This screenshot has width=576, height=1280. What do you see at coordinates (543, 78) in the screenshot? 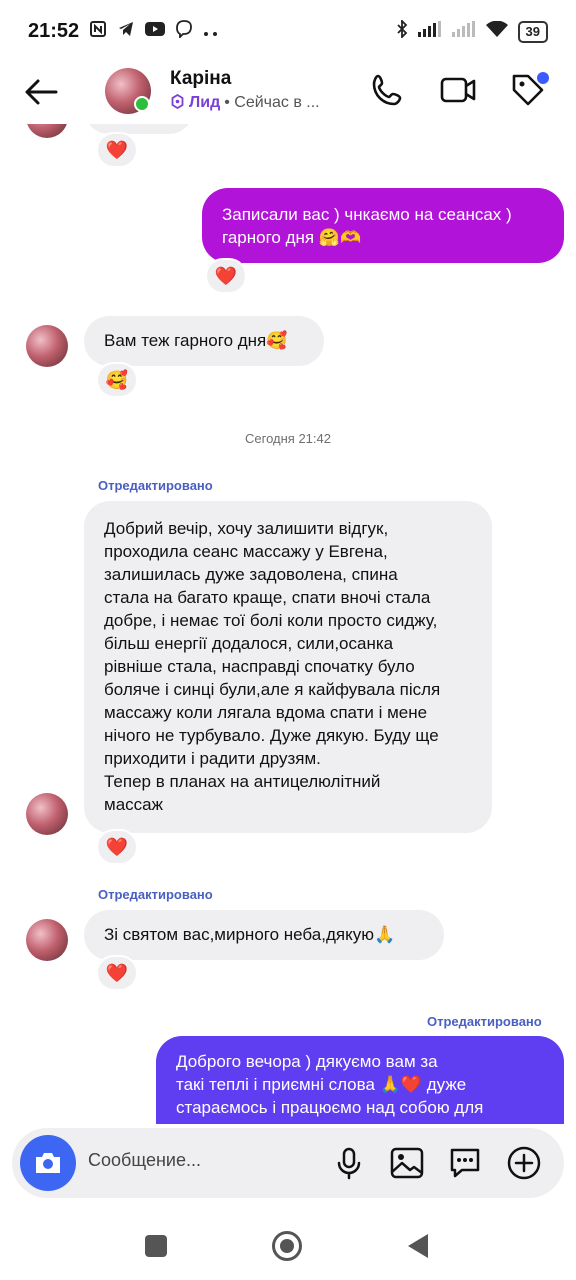
I see `tag-badge` at bounding box center [543, 78].